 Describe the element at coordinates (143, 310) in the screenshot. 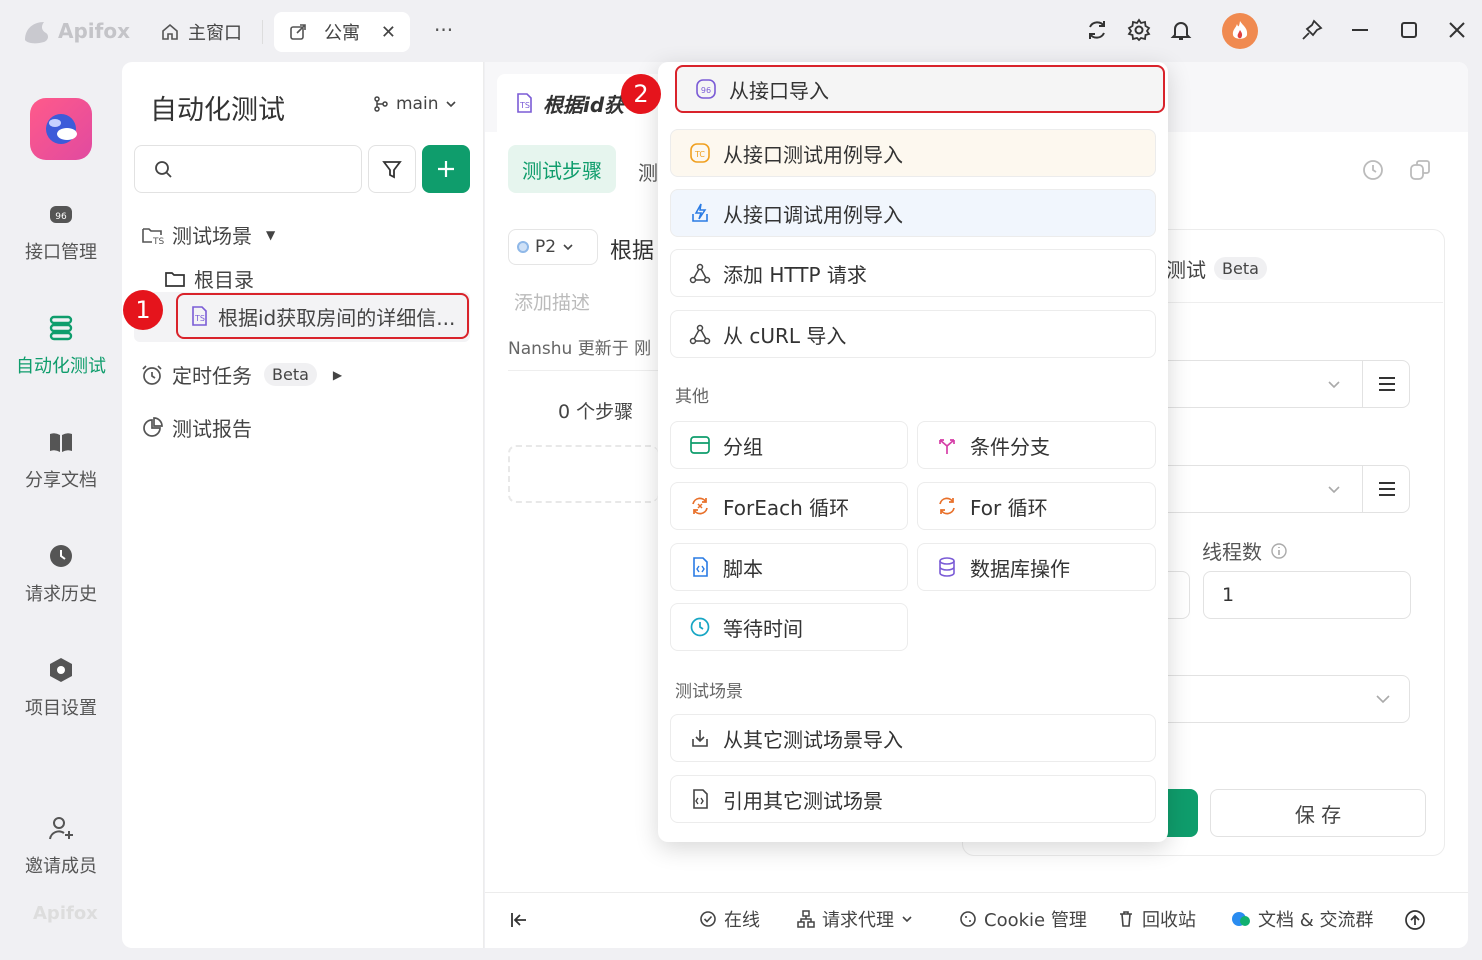

I see `annotation-badge-1: 1` at that location.